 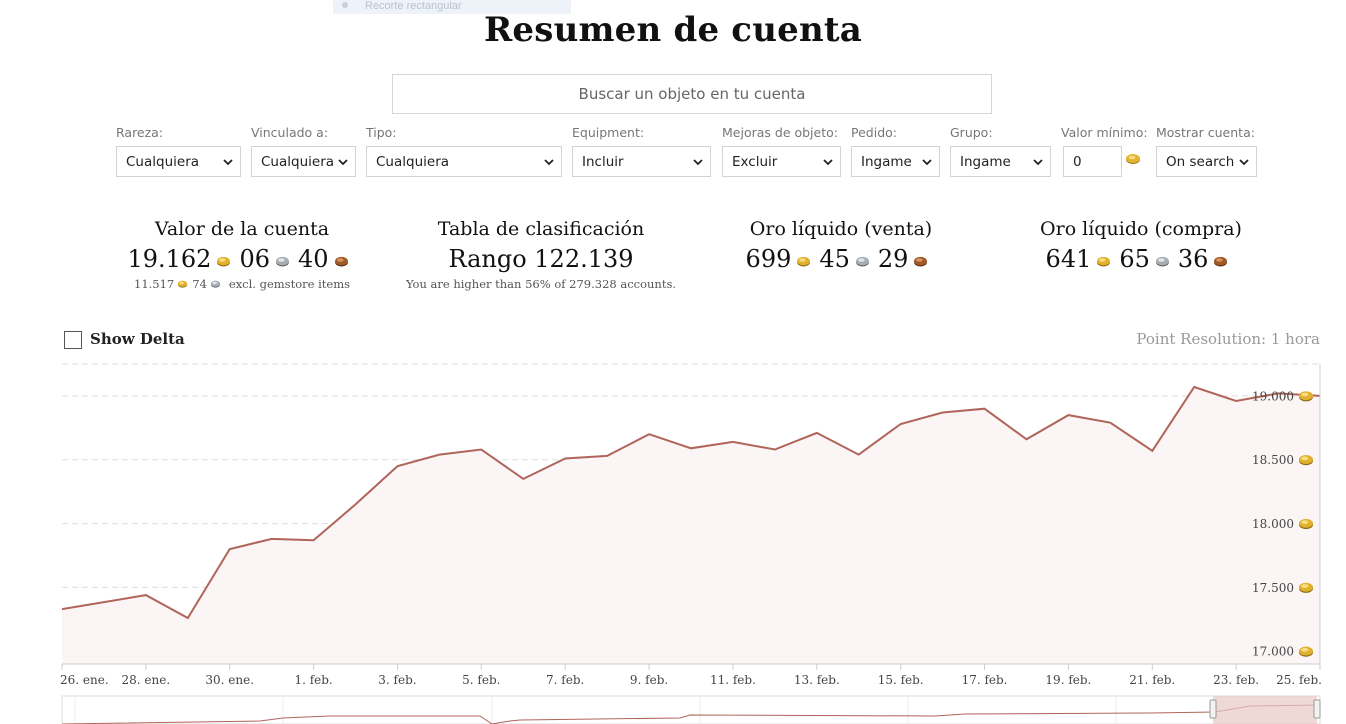 I want to click on filter-bound: Vinculado a: Cualquiera, so click(x=303, y=151).